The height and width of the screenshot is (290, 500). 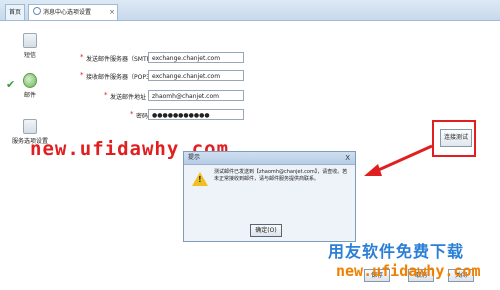 I want to click on password-input: ●●●●●●●●●●●, so click(x=196, y=114).